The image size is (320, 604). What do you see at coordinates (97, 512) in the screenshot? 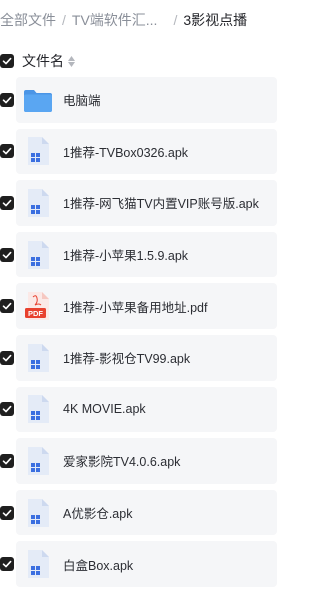
I see `file-name: A优影仓.apk` at bounding box center [97, 512].